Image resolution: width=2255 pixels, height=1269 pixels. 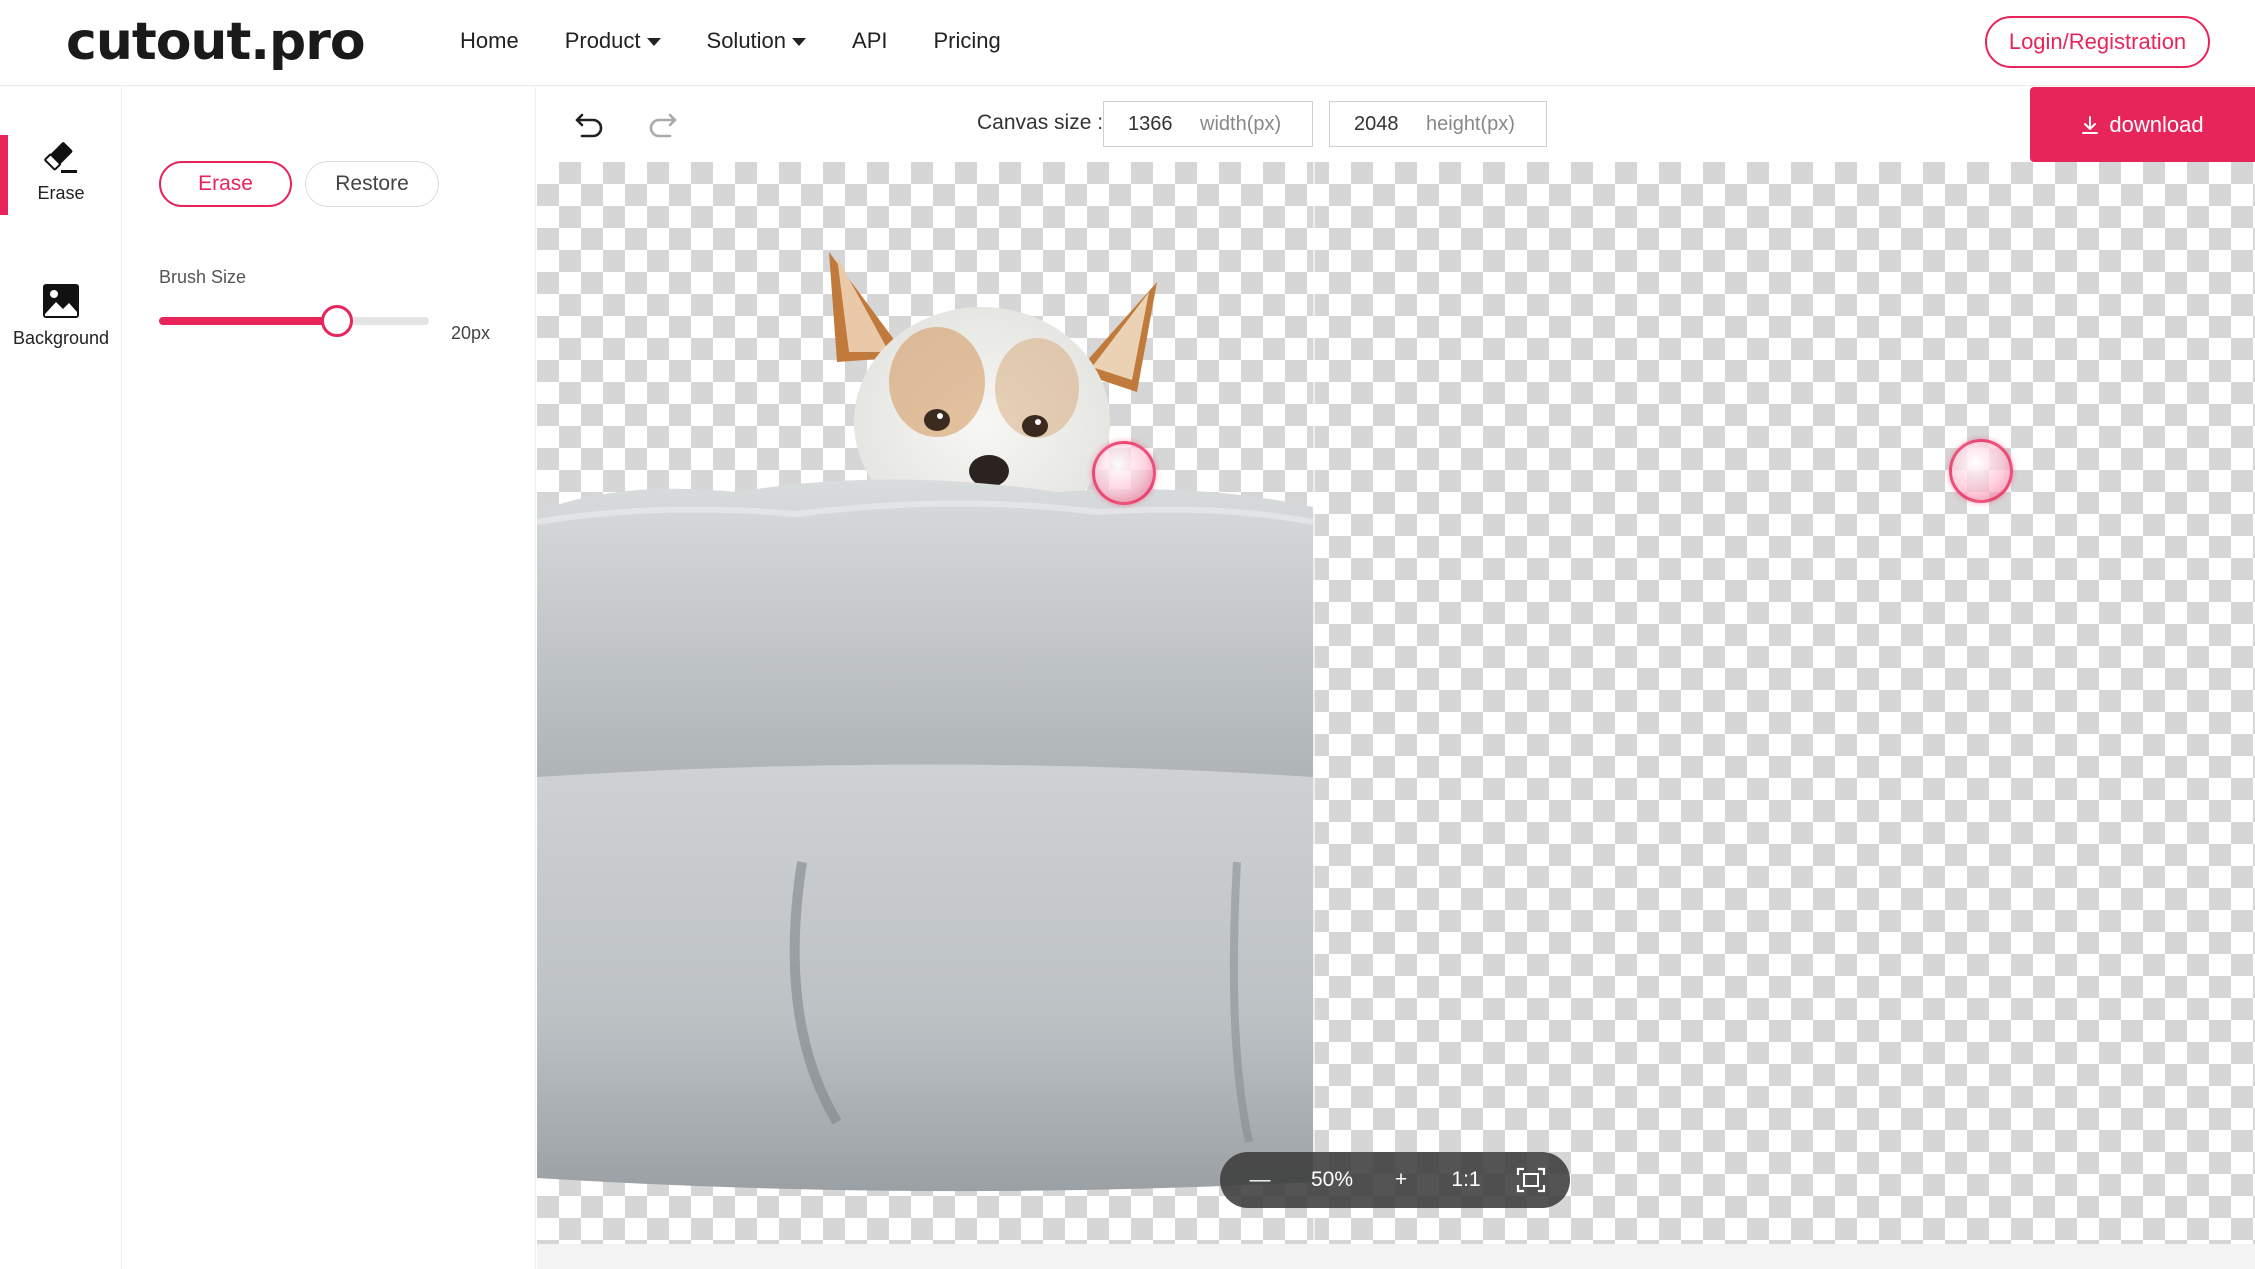 I want to click on zoom-level: 50%, so click(x=1332, y=1179).